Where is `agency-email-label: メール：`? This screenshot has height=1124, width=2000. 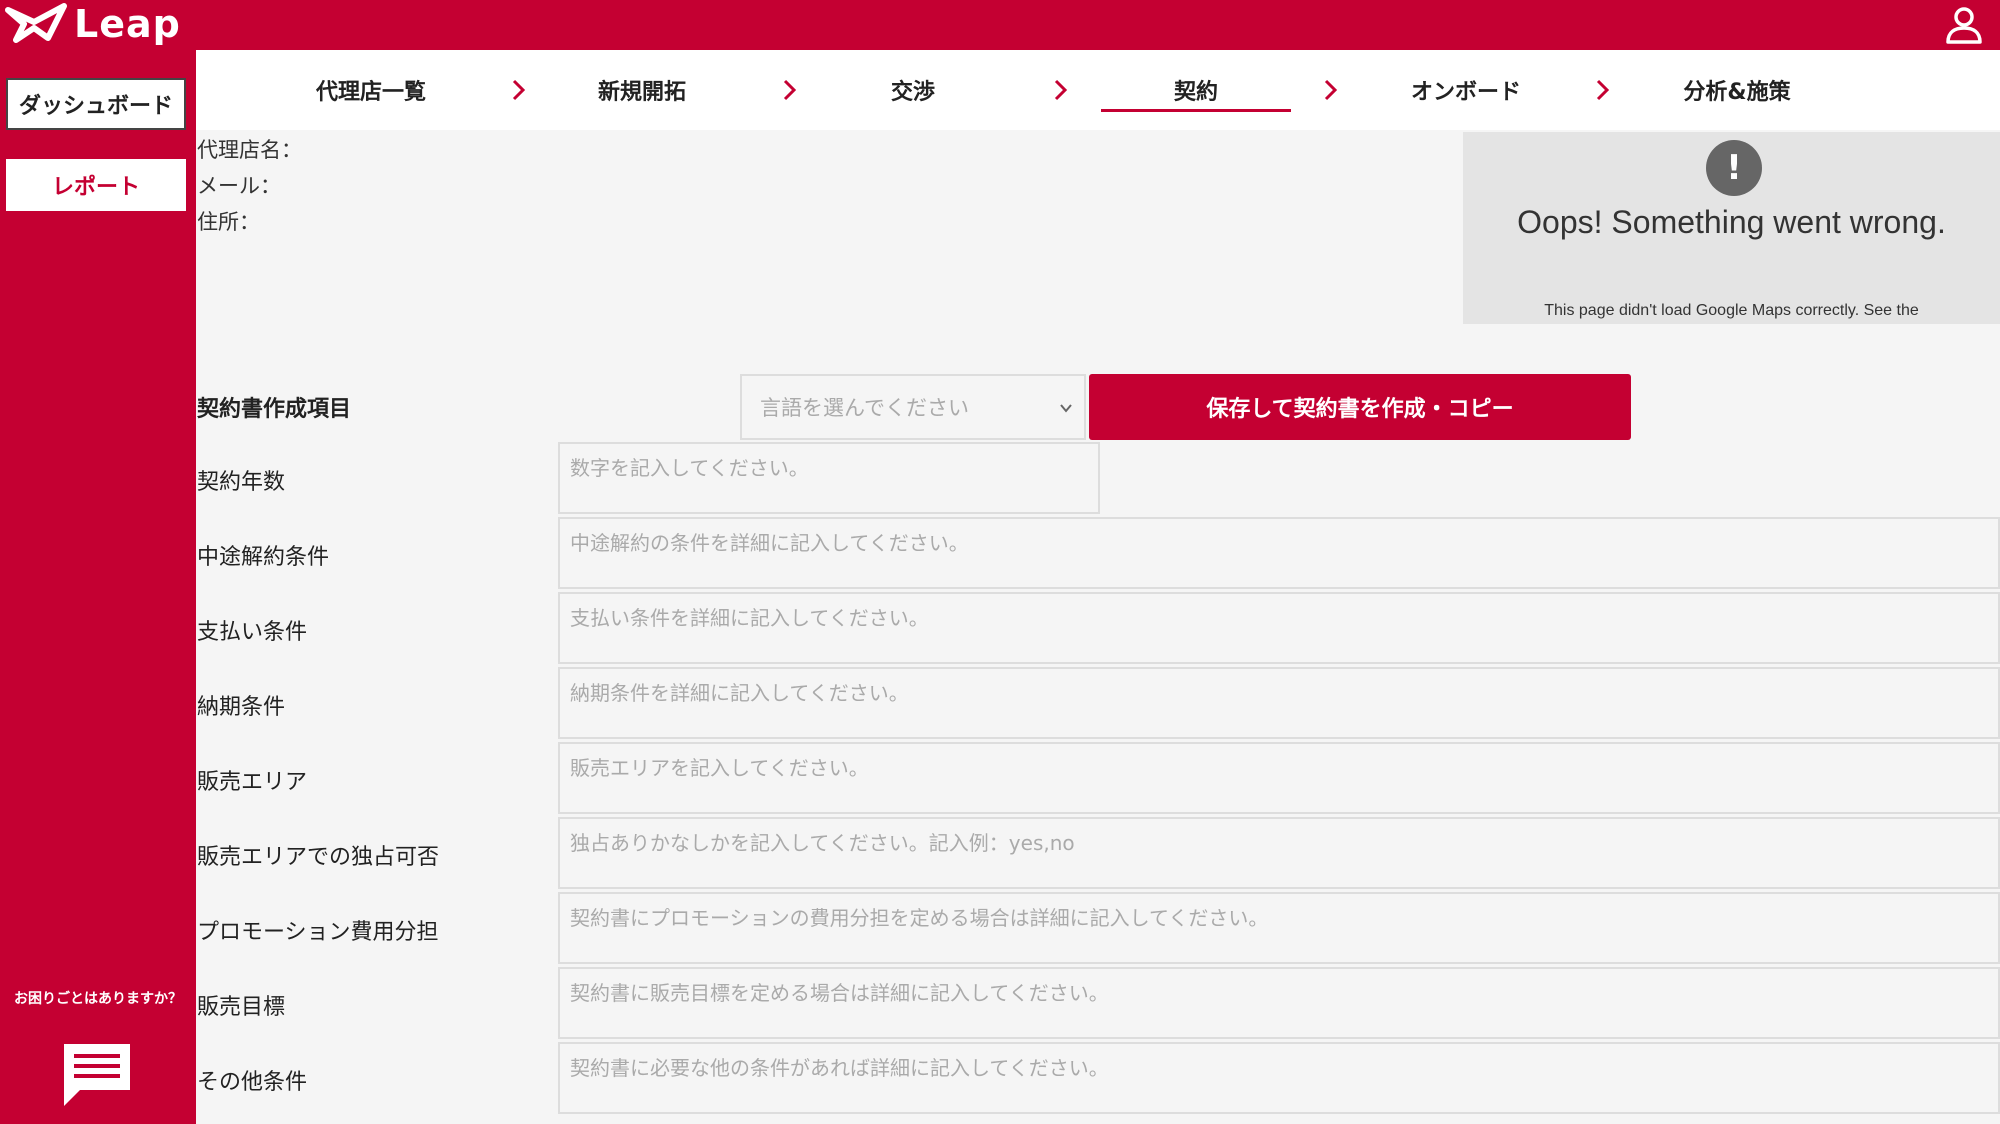
agency-email-label: メール： is located at coordinates (239, 186).